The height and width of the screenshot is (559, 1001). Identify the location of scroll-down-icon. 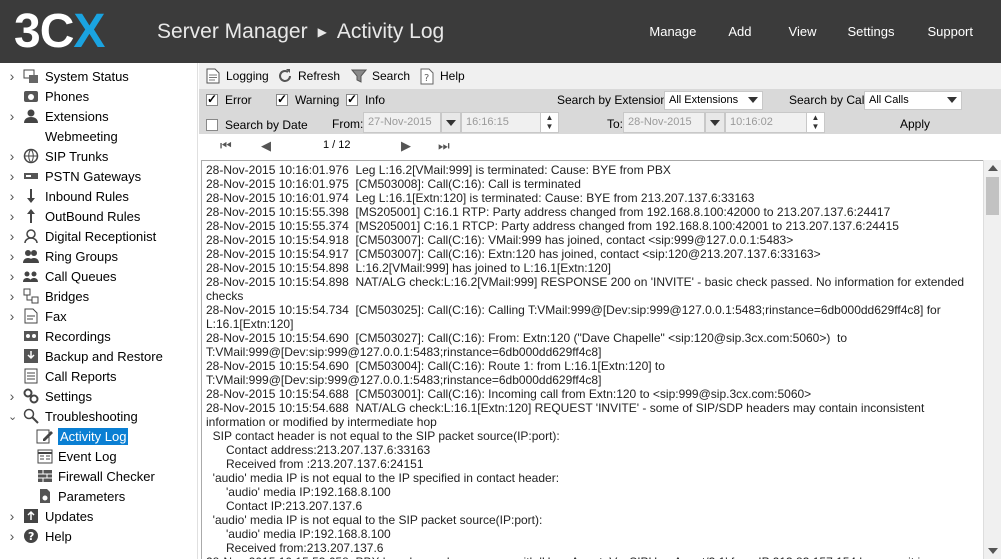
(993, 551).